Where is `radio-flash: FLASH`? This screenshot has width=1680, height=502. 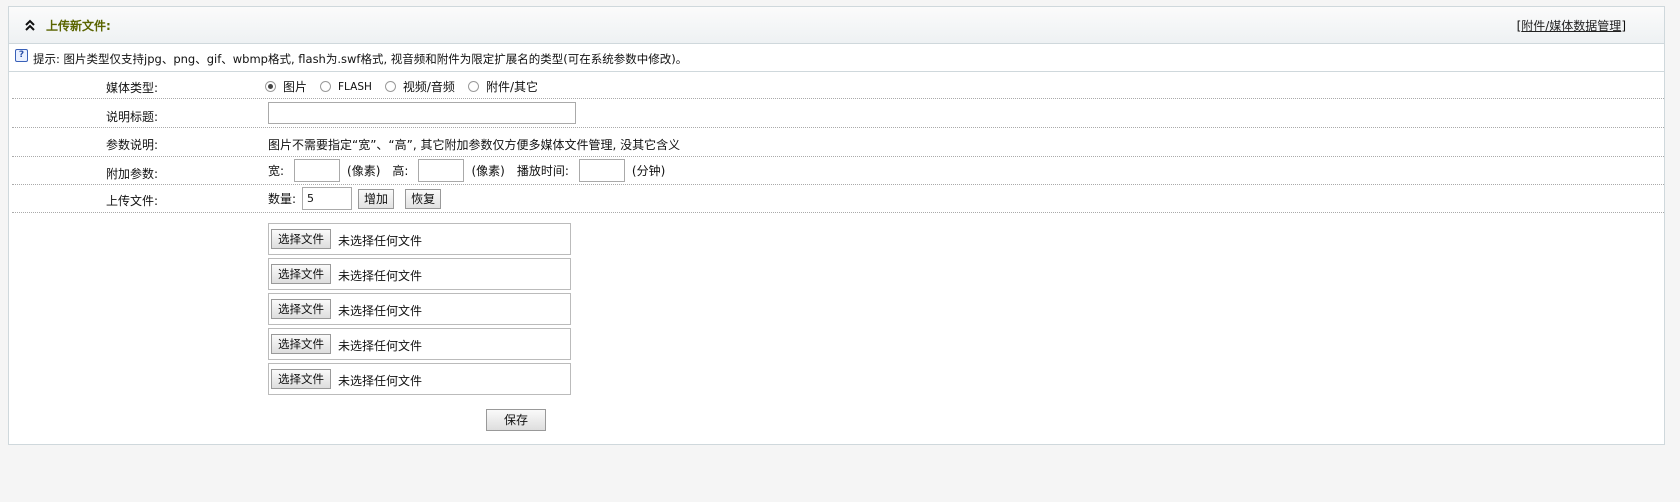
radio-flash: FLASH is located at coordinates (346, 87).